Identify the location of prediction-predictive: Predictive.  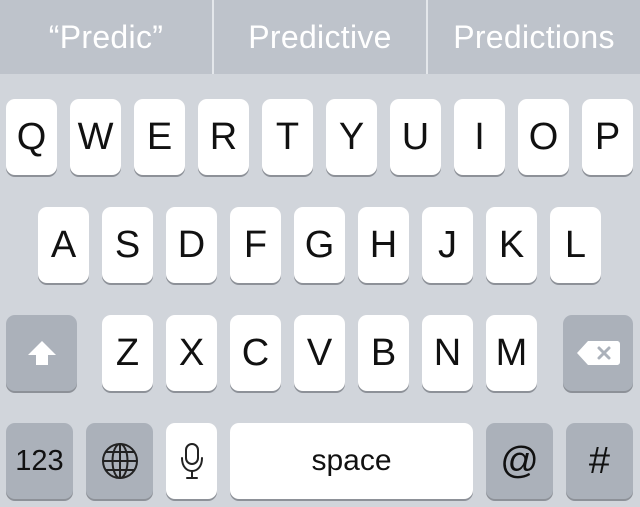
(319, 37).